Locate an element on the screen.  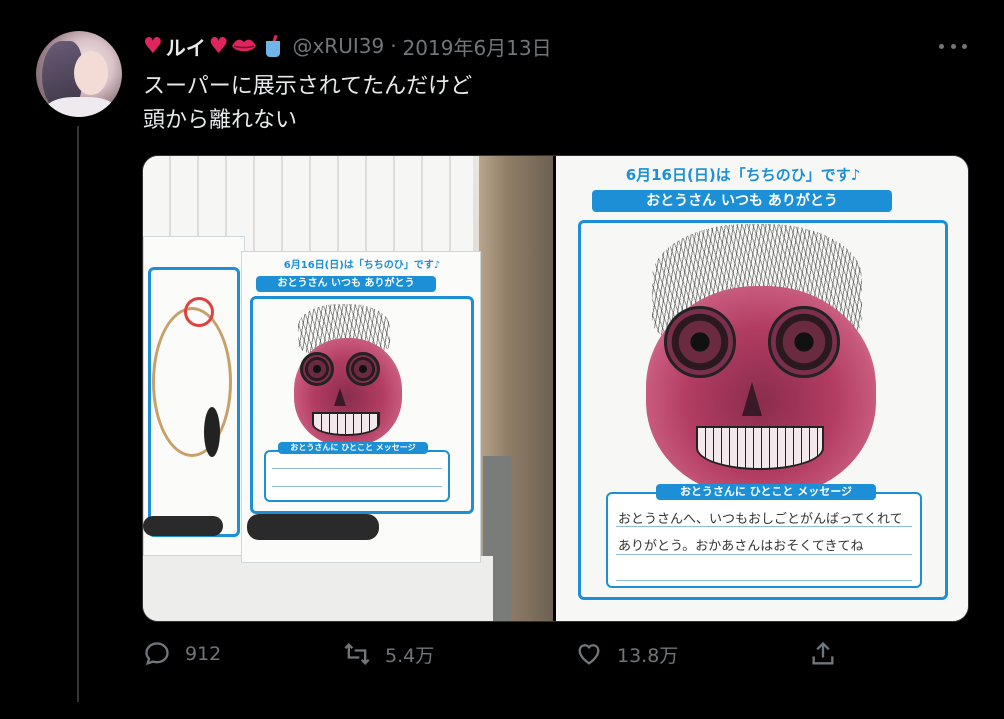
like-icon is located at coordinates (589, 654).